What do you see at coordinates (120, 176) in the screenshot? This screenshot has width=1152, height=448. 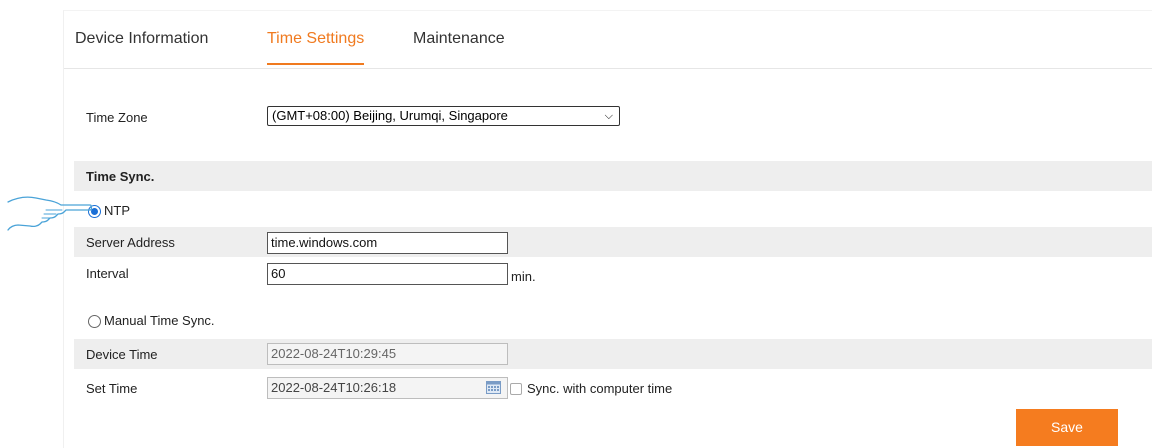 I see `time-sync-title: Time Sync.` at bounding box center [120, 176].